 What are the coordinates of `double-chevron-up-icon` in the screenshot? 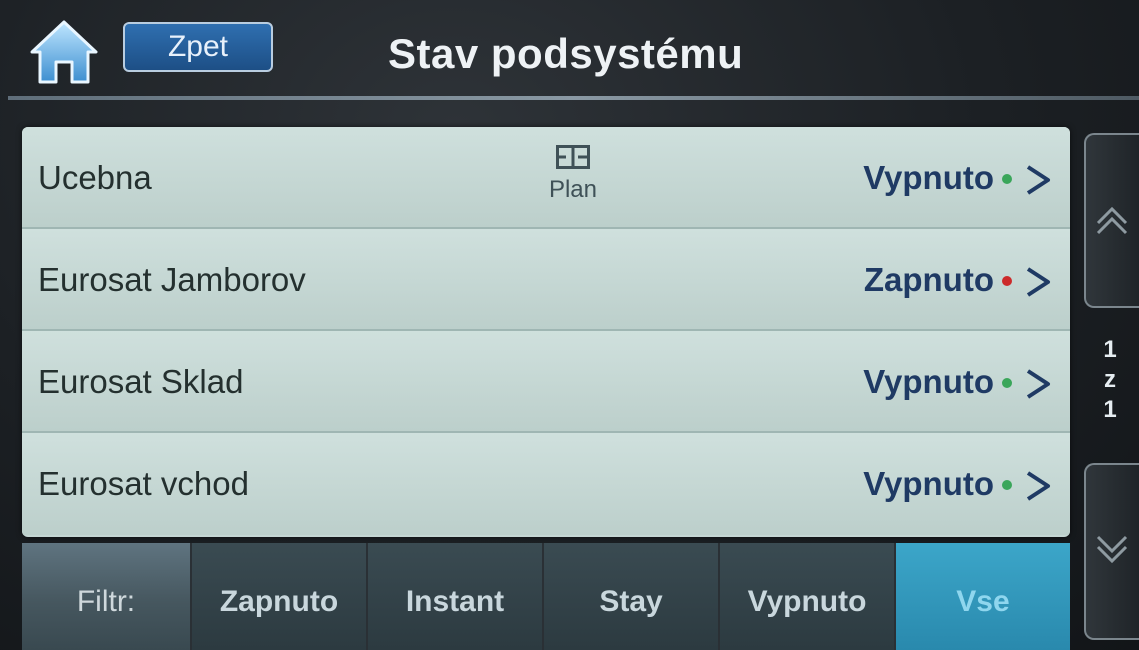 It's located at (1112, 220).